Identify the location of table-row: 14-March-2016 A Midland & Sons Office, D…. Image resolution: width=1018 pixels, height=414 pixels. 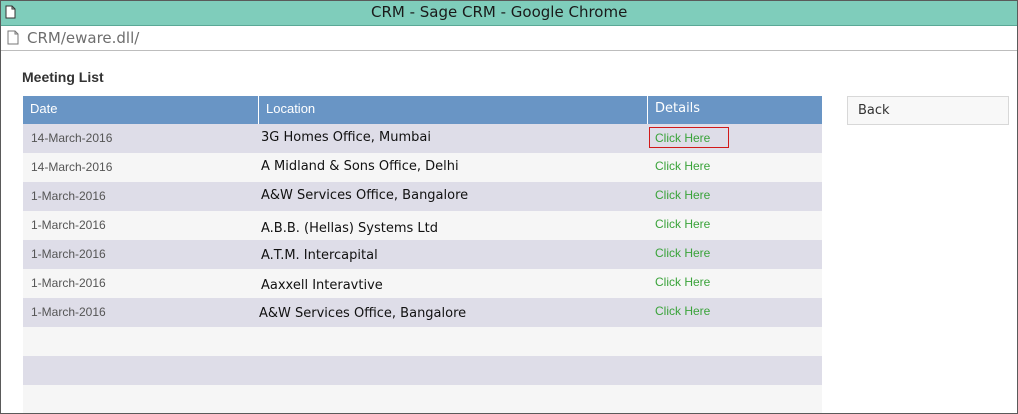
(422, 167).